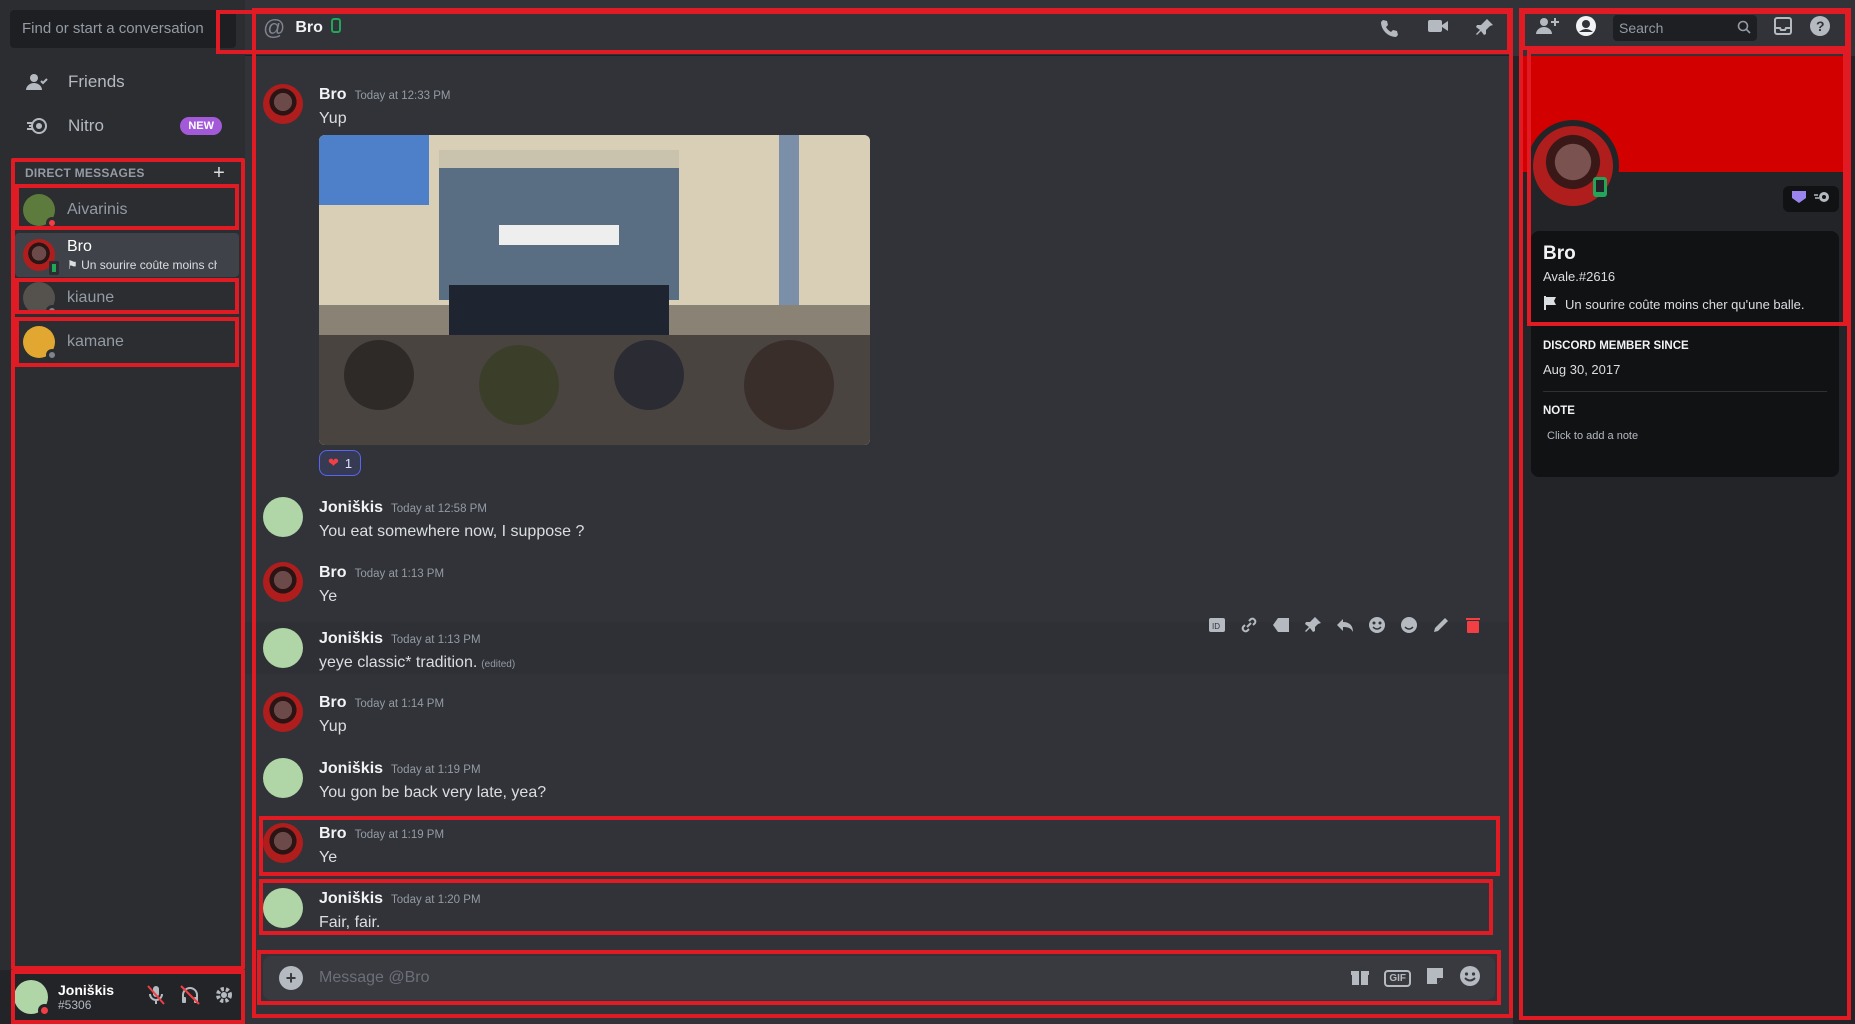  What do you see at coordinates (37, 82) in the screenshot?
I see `friends-icon` at bounding box center [37, 82].